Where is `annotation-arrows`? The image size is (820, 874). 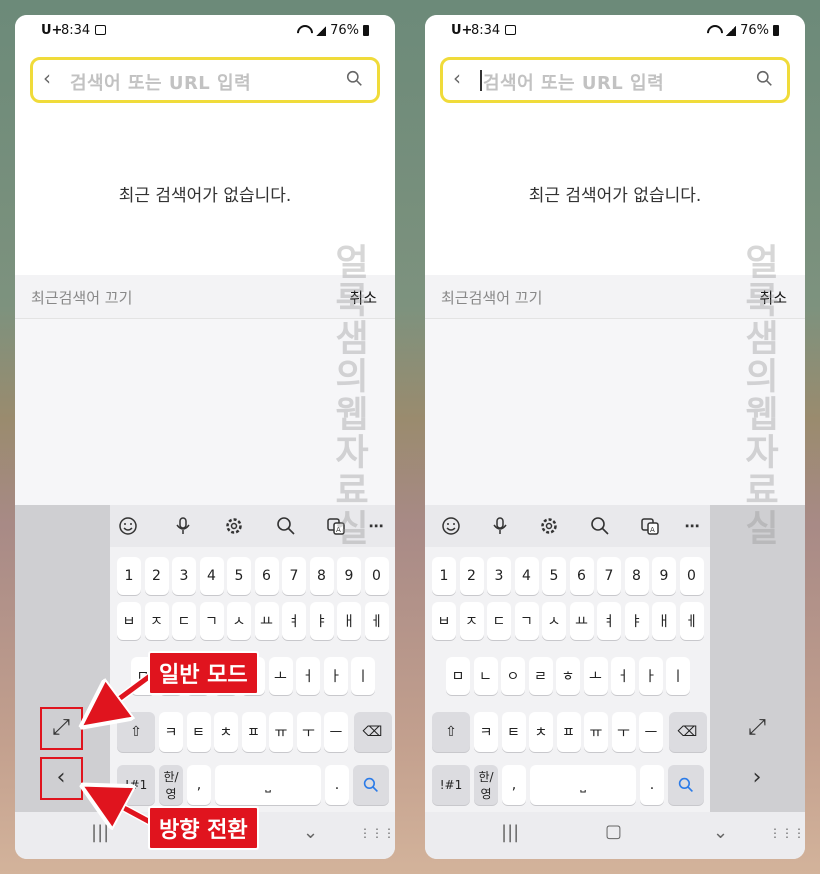 annotation-arrows is located at coordinates (76, 773).